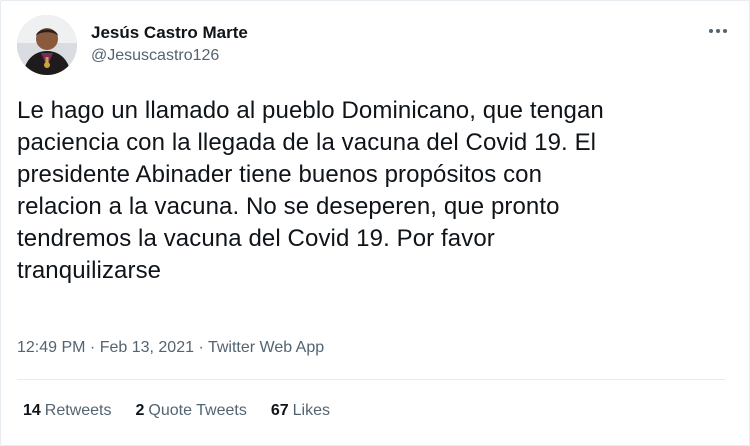 This screenshot has width=750, height=446. I want to click on tweet-header: Jesús Castro Marte @Jesuscastro126, so click(375, 46).